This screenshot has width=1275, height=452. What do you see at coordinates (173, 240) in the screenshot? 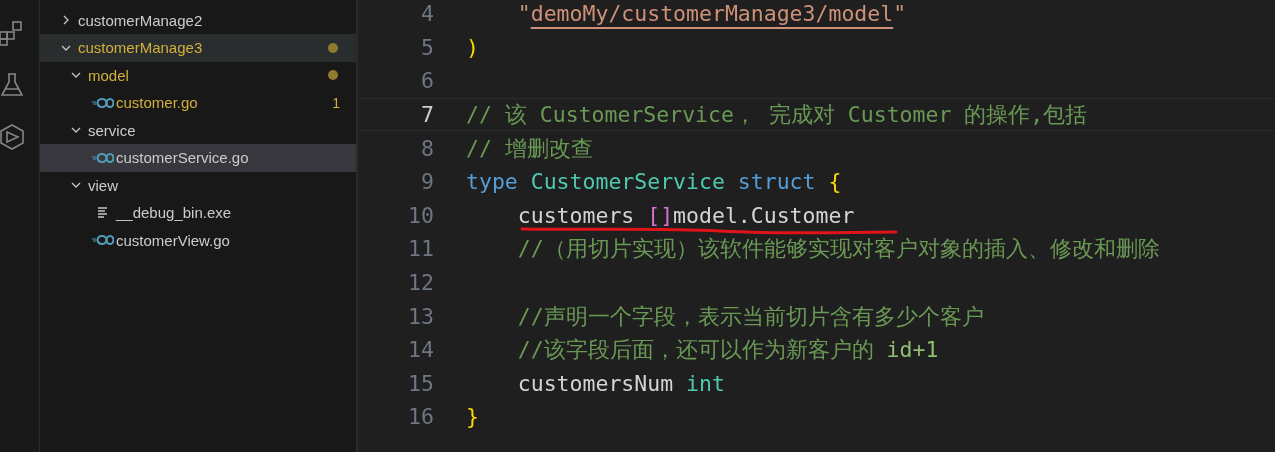
I see `file-name: customerView.go` at bounding box center [173, 240].